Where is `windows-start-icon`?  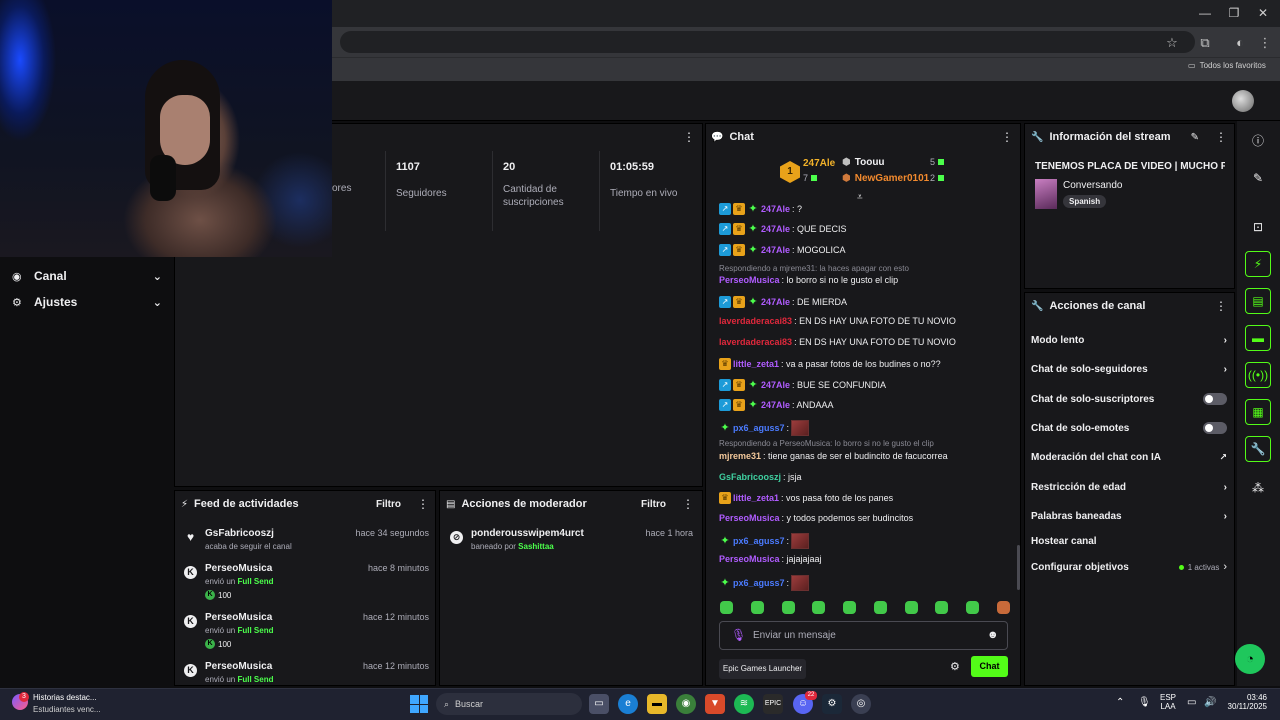
windows-start-icon is located at coordinates (419, 704).